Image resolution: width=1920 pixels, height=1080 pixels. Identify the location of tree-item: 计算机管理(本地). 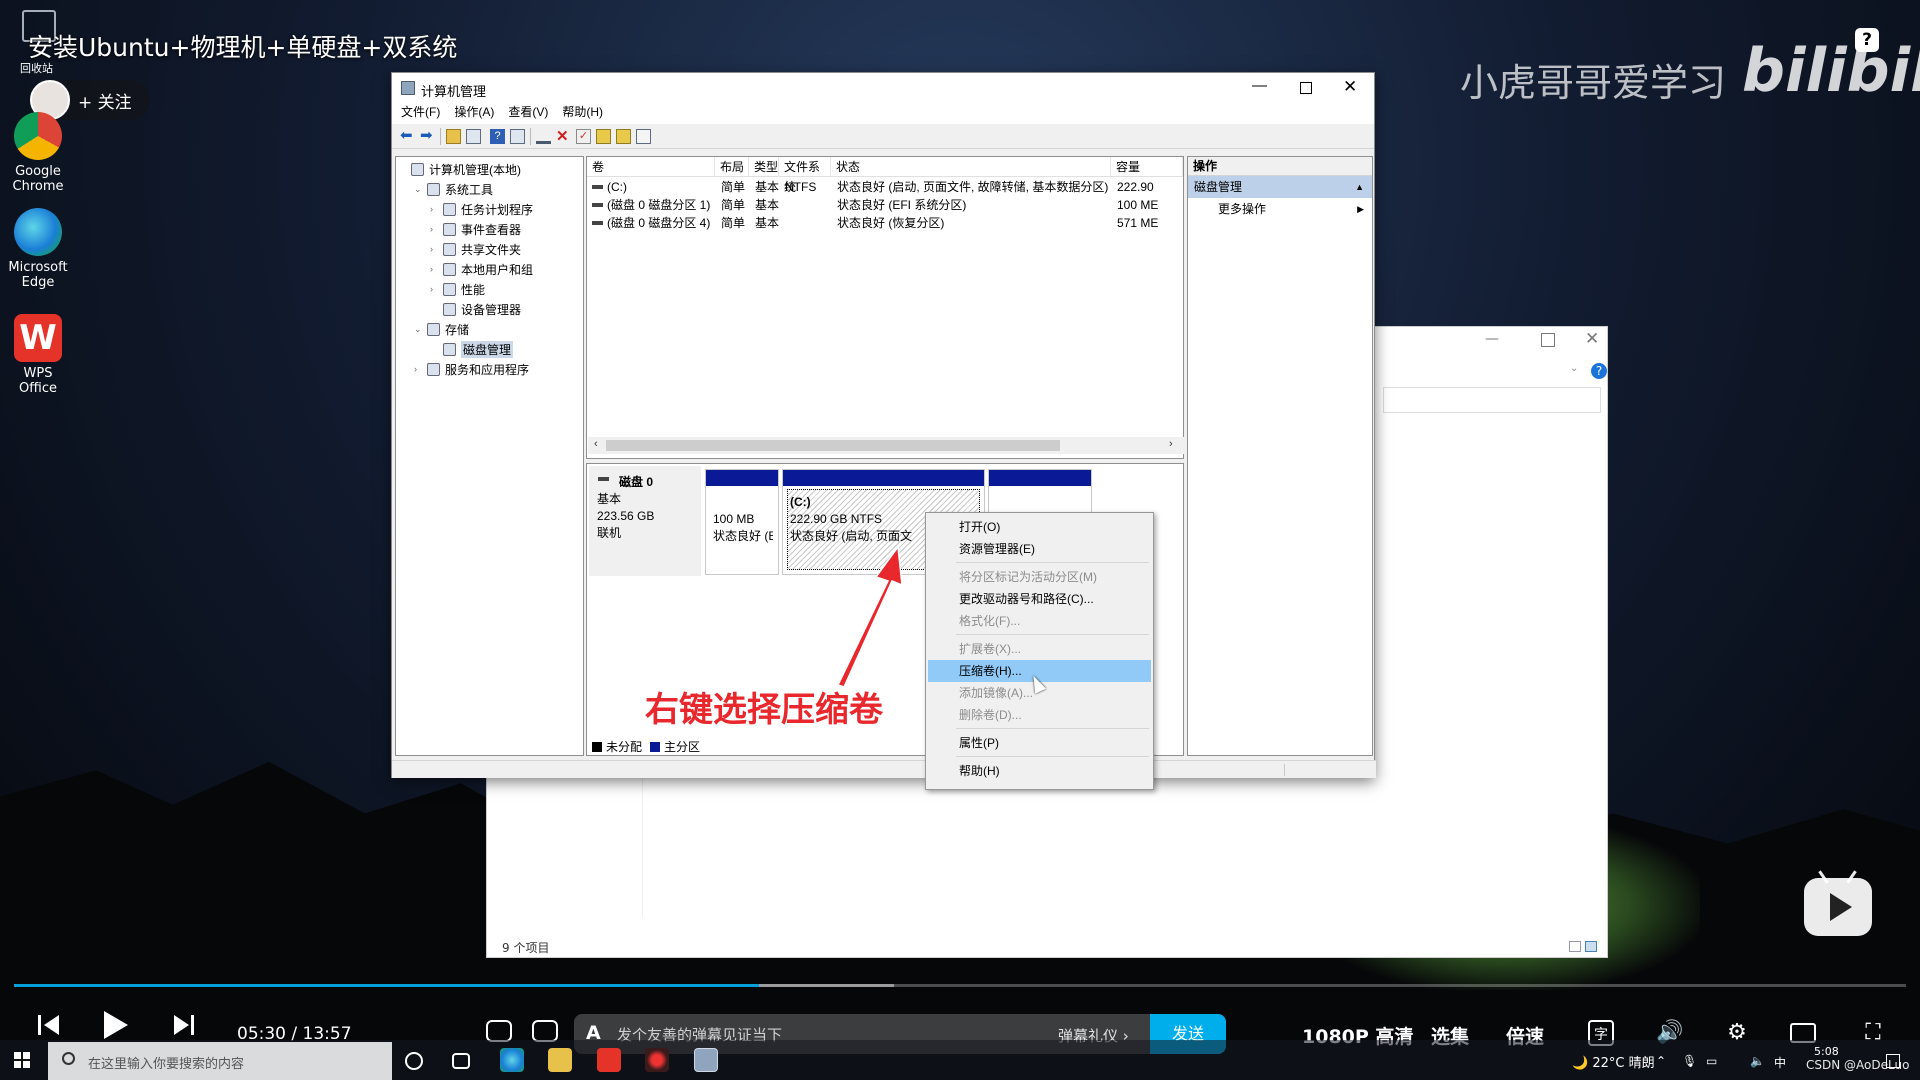
(459, 169).